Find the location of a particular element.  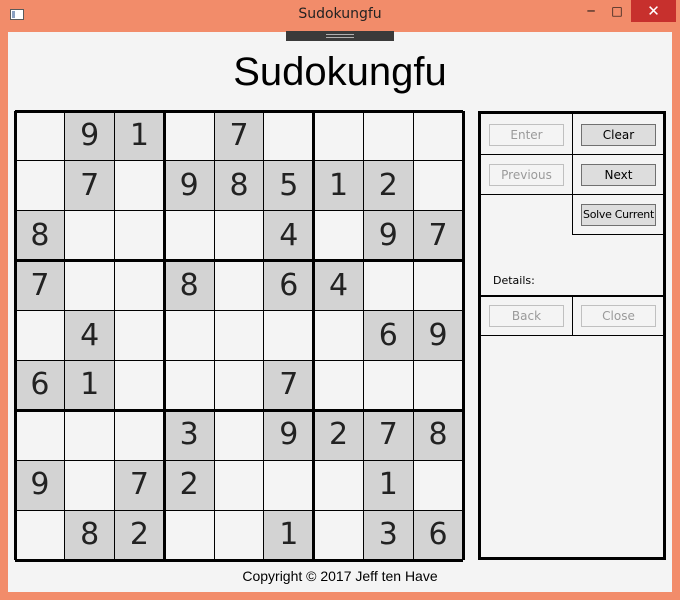

sudoku-cell-r8c4: 2 is located at coordinates (189, 485).